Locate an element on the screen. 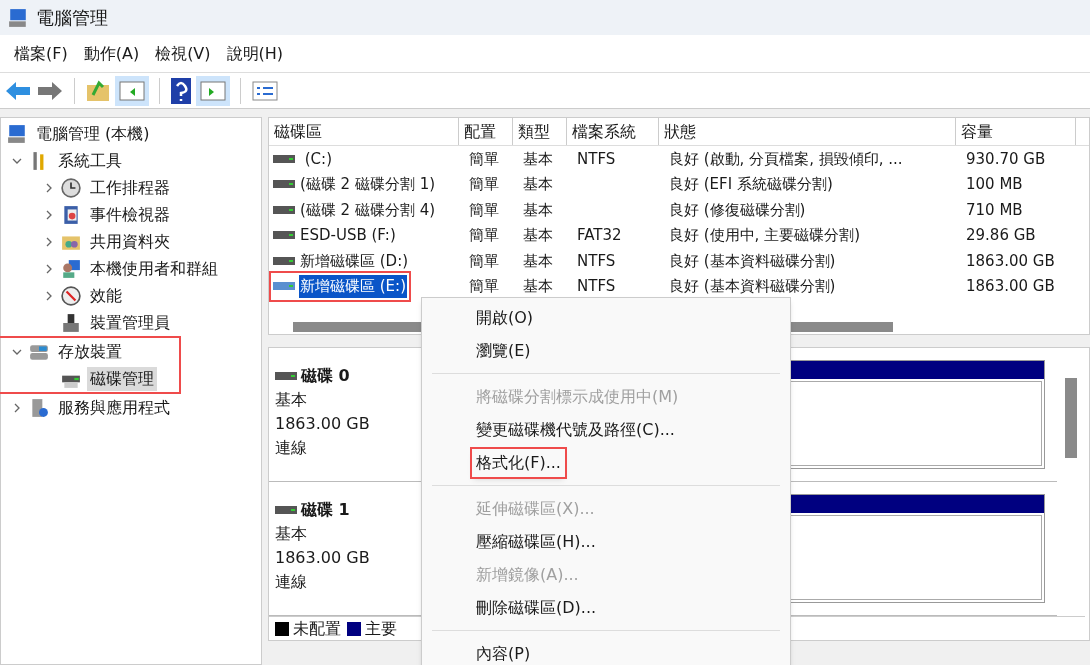 This screenshot has height=665, width=1090. help-icon is located at coordinates (181, 90).